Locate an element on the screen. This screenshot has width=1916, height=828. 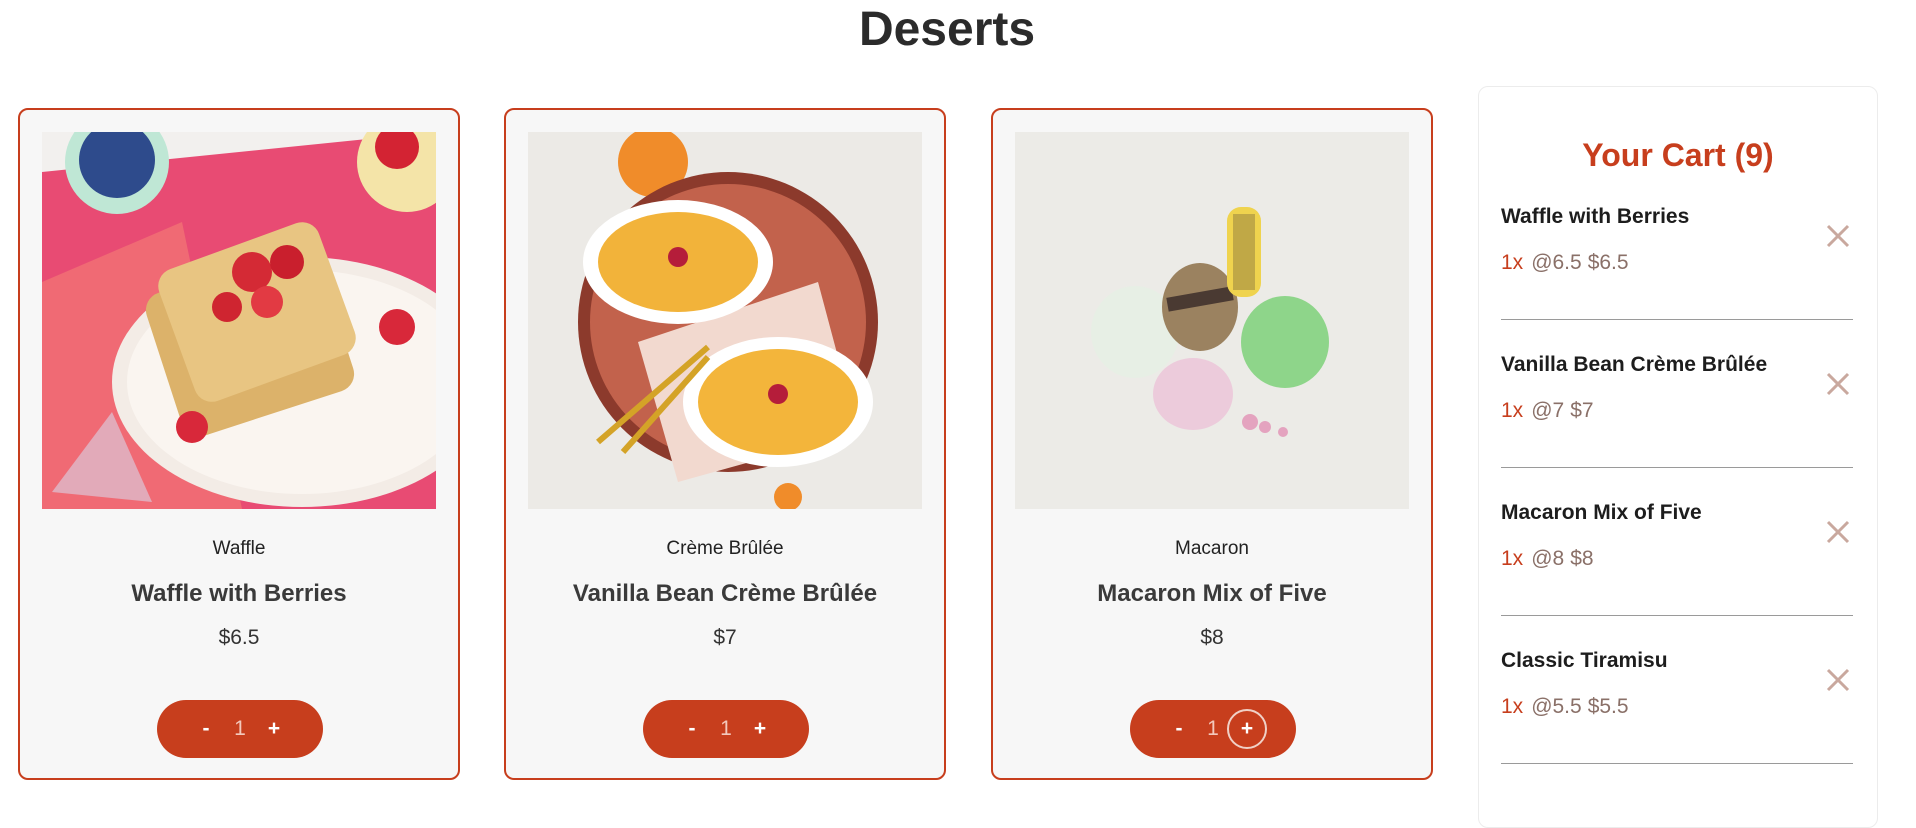
cart-item: Classic Tiramisu 1x @5.5 $5.5 is located at coordinates (1677, 706).